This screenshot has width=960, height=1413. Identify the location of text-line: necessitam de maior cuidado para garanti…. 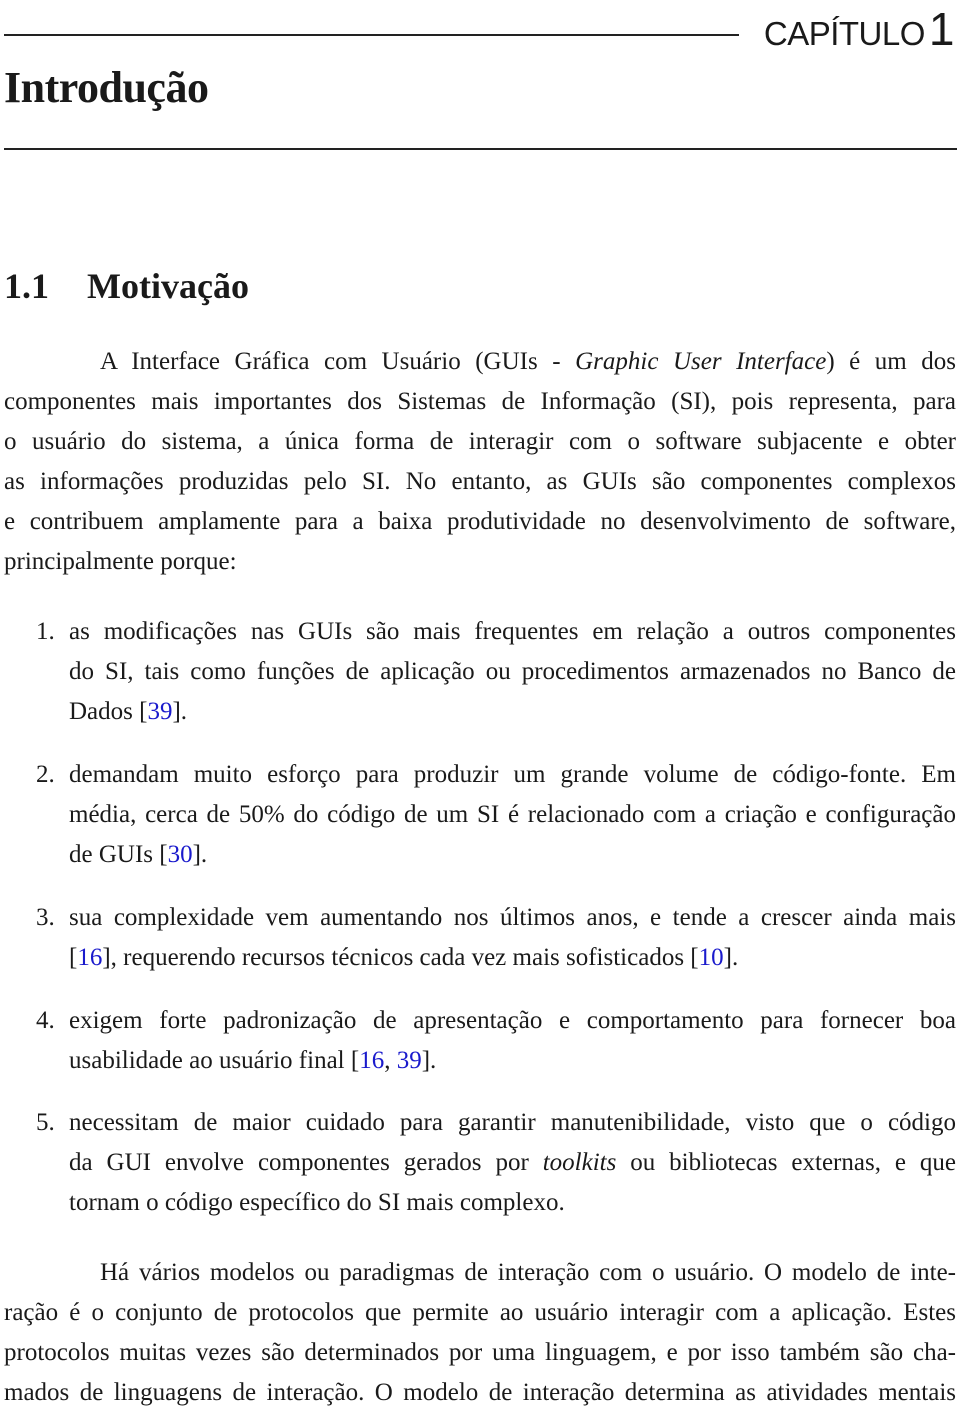
(512, 1123).